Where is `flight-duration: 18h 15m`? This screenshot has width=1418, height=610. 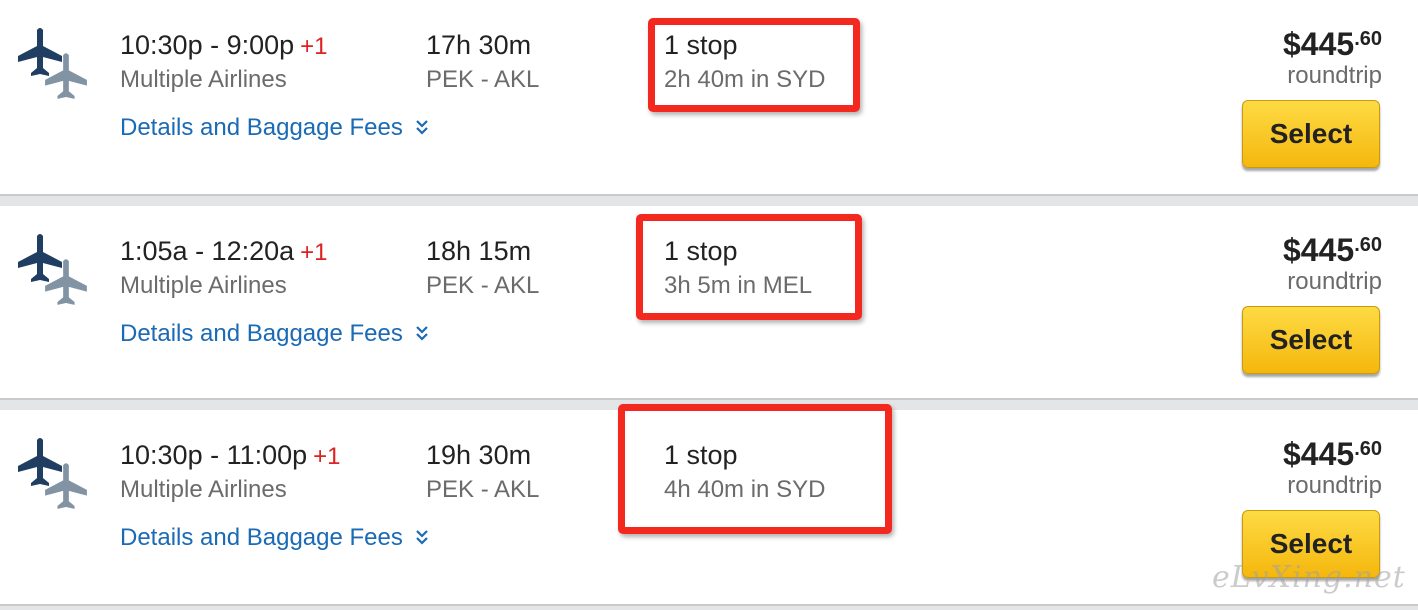
flight-duration: 18h 15m is located at coordinates (479, 251).